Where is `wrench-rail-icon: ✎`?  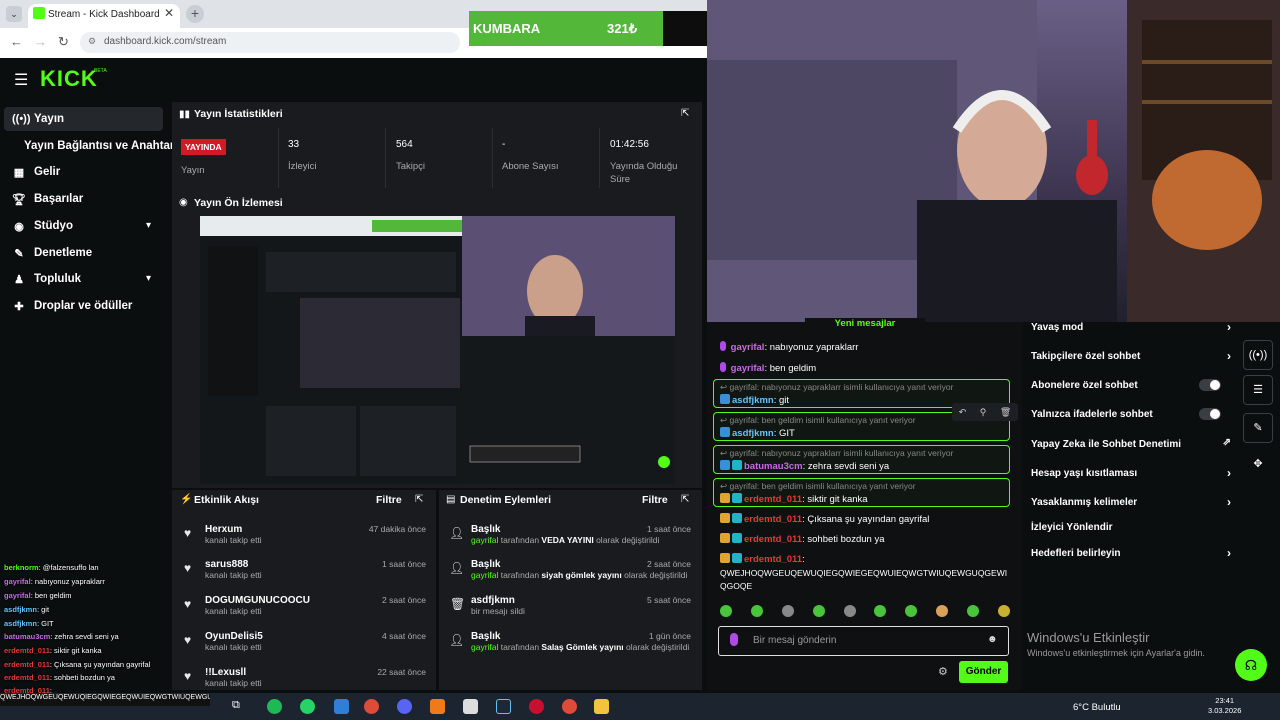
wrench-rail-icon: ✎ is located at coordinates (1258, 428).